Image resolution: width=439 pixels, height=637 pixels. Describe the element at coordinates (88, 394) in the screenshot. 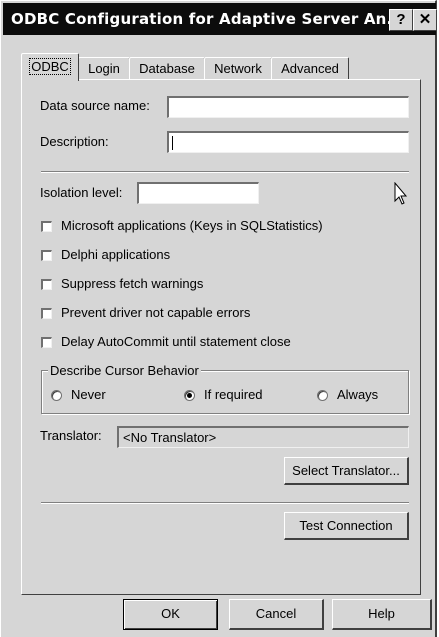

I see `radio-label: Never` at that location.